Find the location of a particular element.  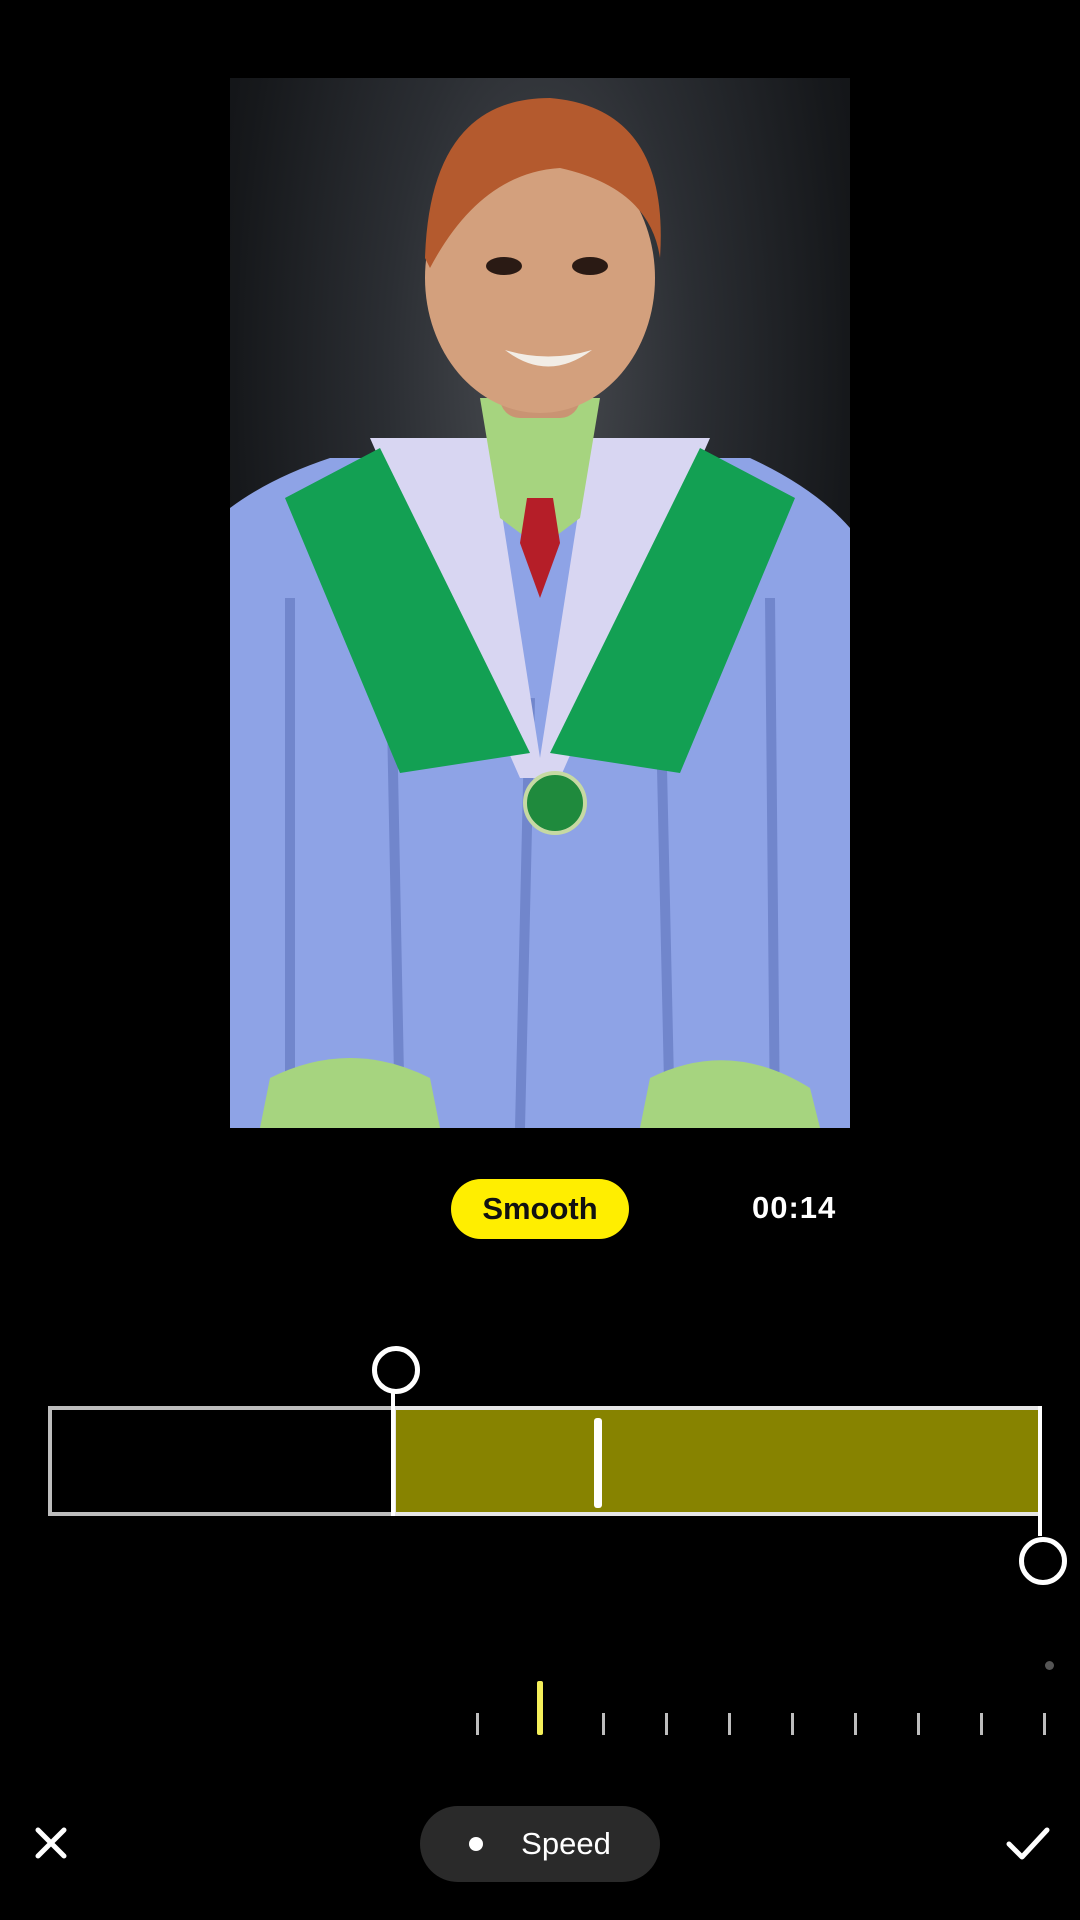

bottom-toolbar: Speed is located at coordinates (540, 1845).